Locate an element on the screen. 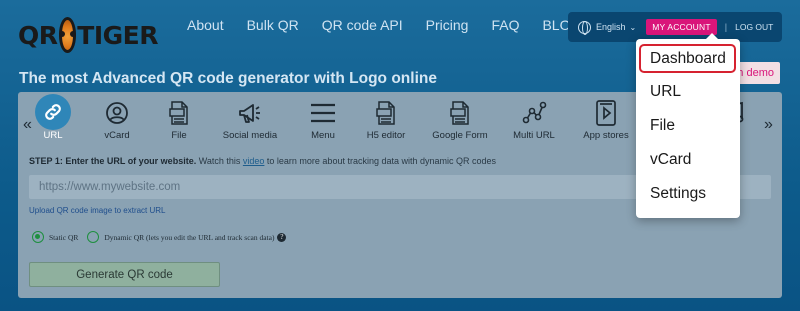 This screenshot has height=311, width=800. tab-google-form: Google Form is located at coordinates (460, 126).